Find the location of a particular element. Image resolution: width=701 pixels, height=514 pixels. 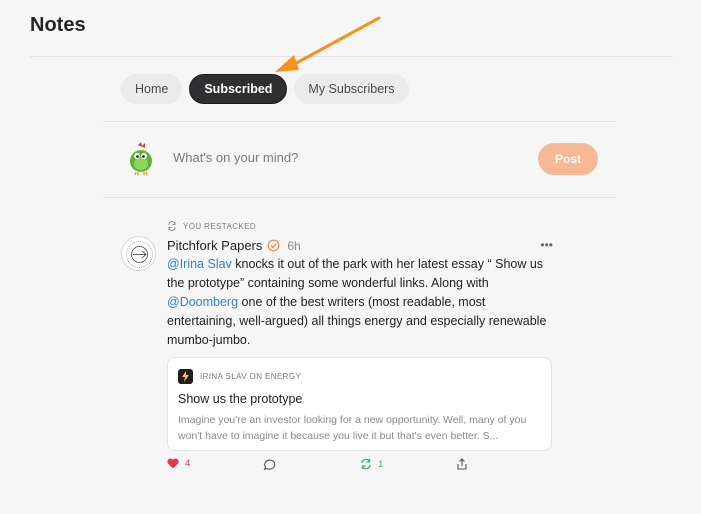

note-composer: What's on your mind? Post is located at coordinates (362, 159).